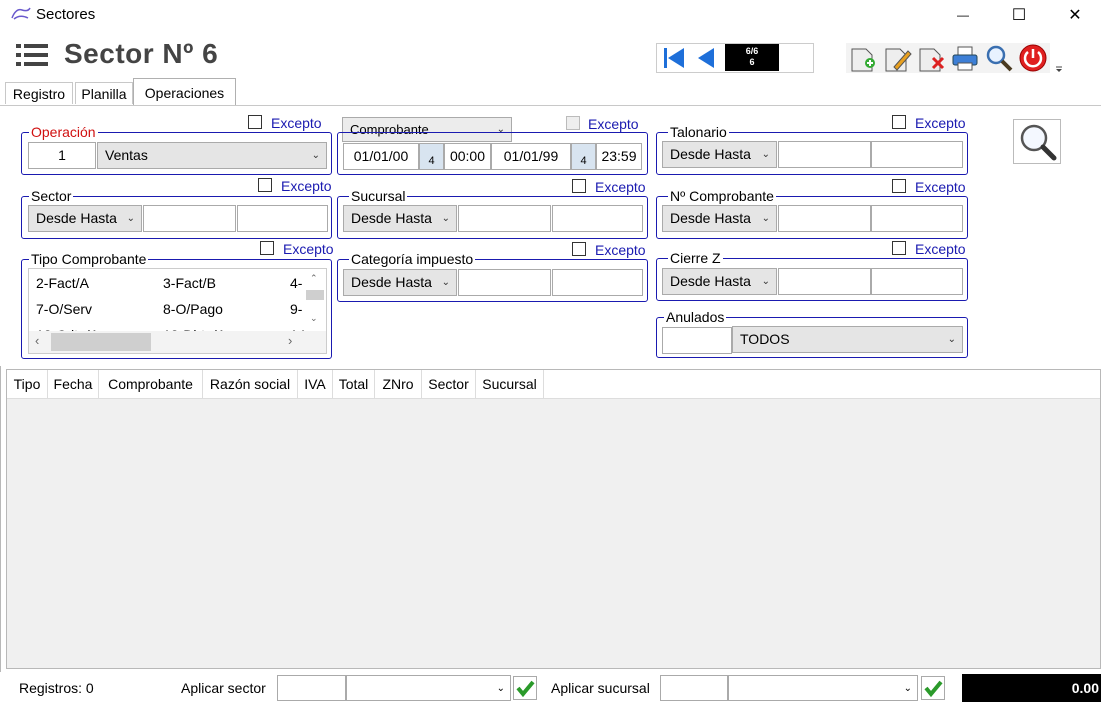 The height and width of the screenshot is (702, 1101). What do you see at coordinates (314, 278) in the screenshot?
I see `chevron-up-icon: ⌃` at bounding box center [314, 278].